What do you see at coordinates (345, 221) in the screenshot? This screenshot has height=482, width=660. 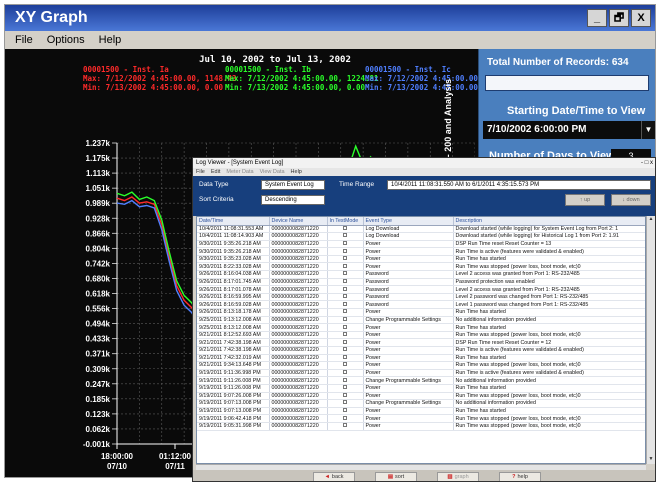 I see `col-test-mode: In TestMode` at bounding box center [345, 221].